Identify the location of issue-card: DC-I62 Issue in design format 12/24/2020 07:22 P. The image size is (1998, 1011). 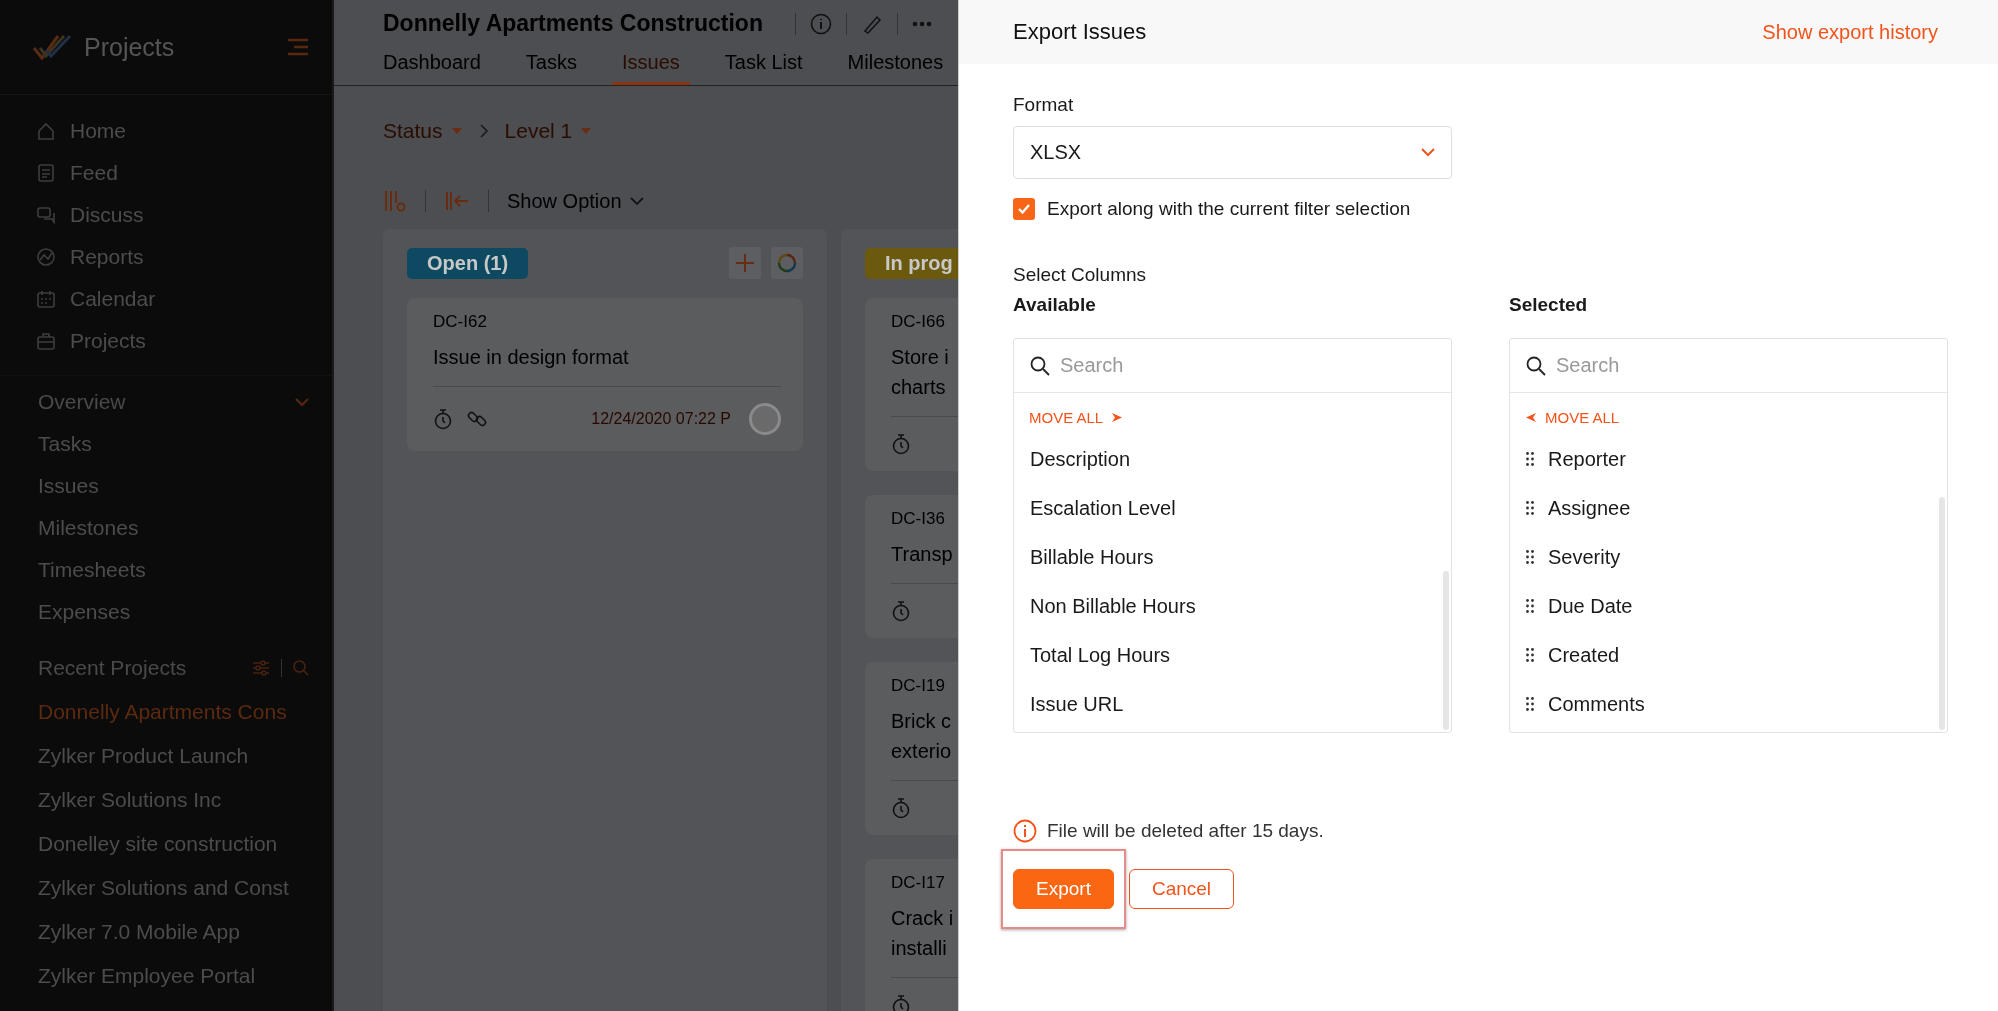
(605, 374).